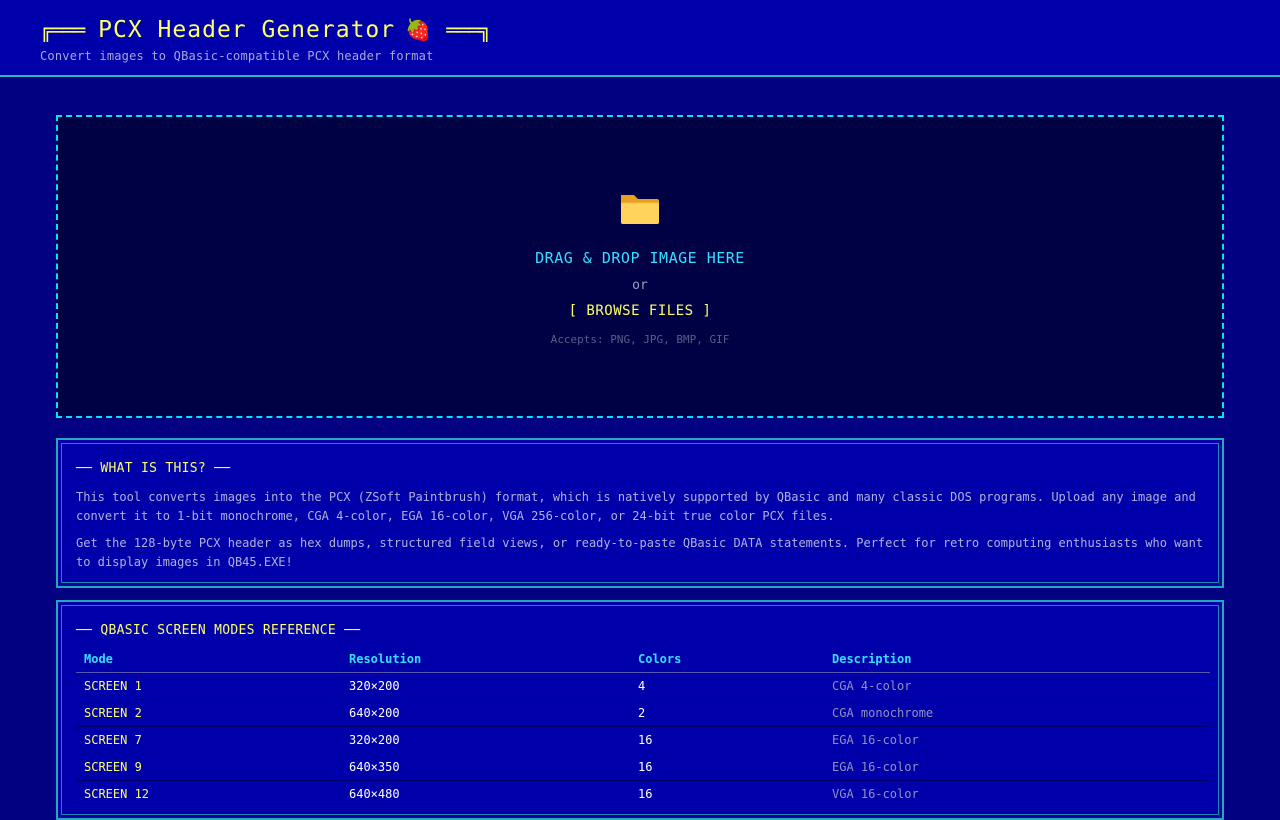 The image size is (1280, 820). What do you see at coordinates (660, 30) in the screenshot?
I see `title-row: ╔═══ PCX Header Generator 🍓 ═══╗` at bounding box center [660, 30].